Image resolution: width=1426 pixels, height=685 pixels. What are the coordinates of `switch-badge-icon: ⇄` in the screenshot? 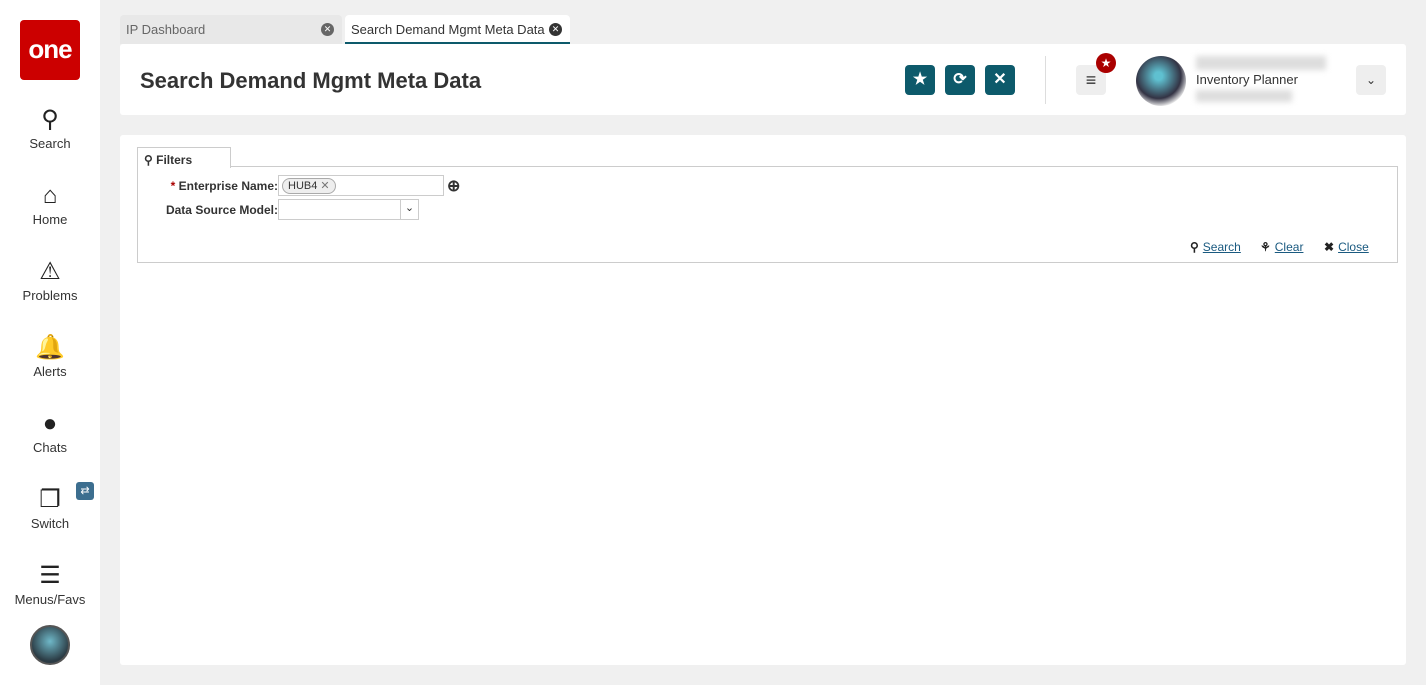 It's located at (85, 491).